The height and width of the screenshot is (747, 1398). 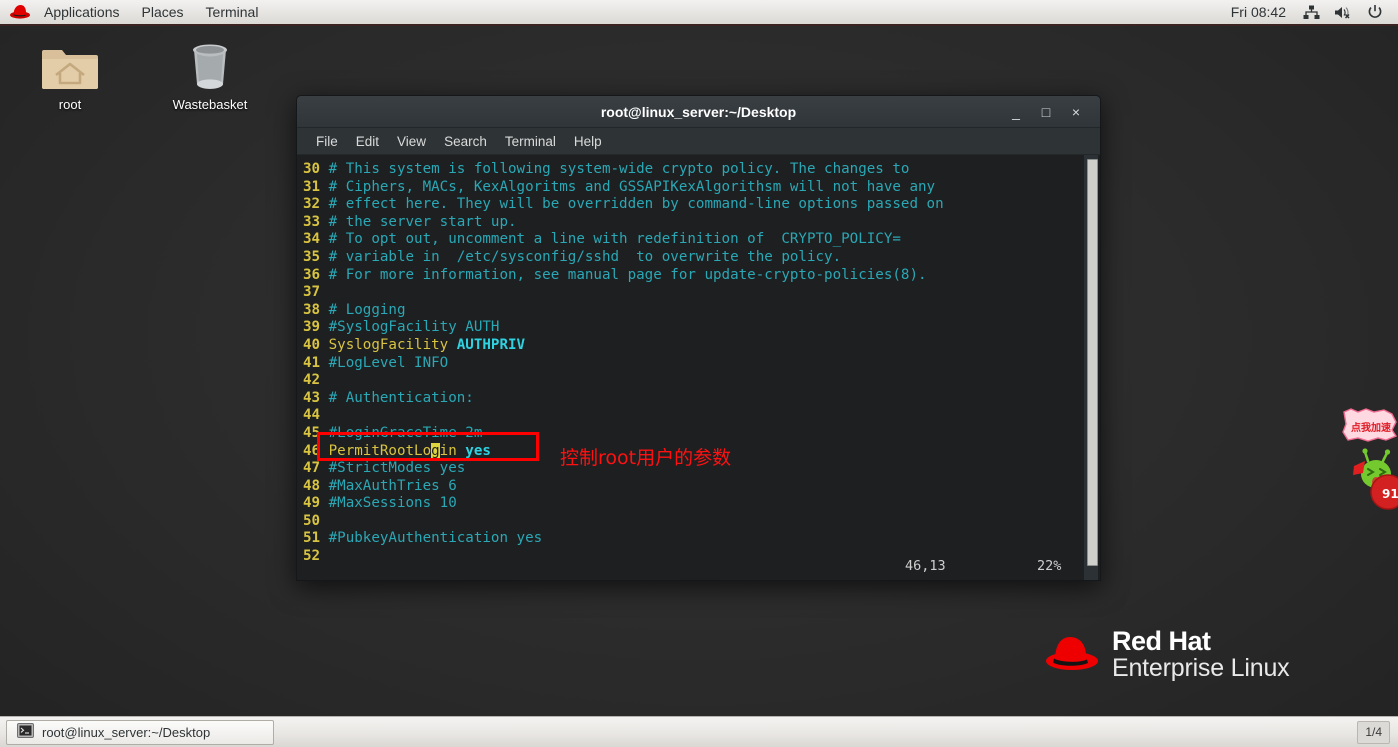 What do you see at coordinates (465, 141) in the screenshot?
I see `menu-search: Search` at bounding box center [465, 141].